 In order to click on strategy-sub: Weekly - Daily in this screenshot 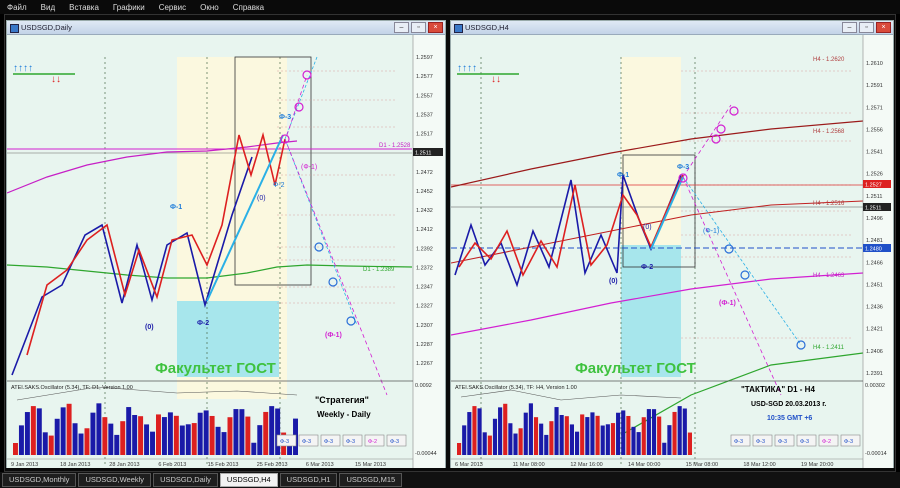, I will do `click(344, 414)`.